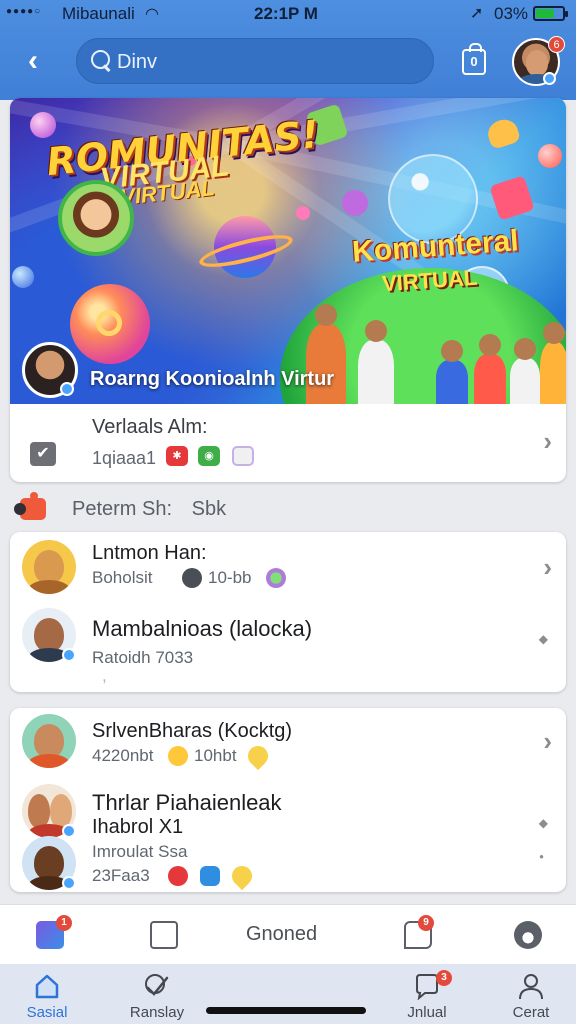  I want to click on tab-label: Sasial, so click(47, 1012).